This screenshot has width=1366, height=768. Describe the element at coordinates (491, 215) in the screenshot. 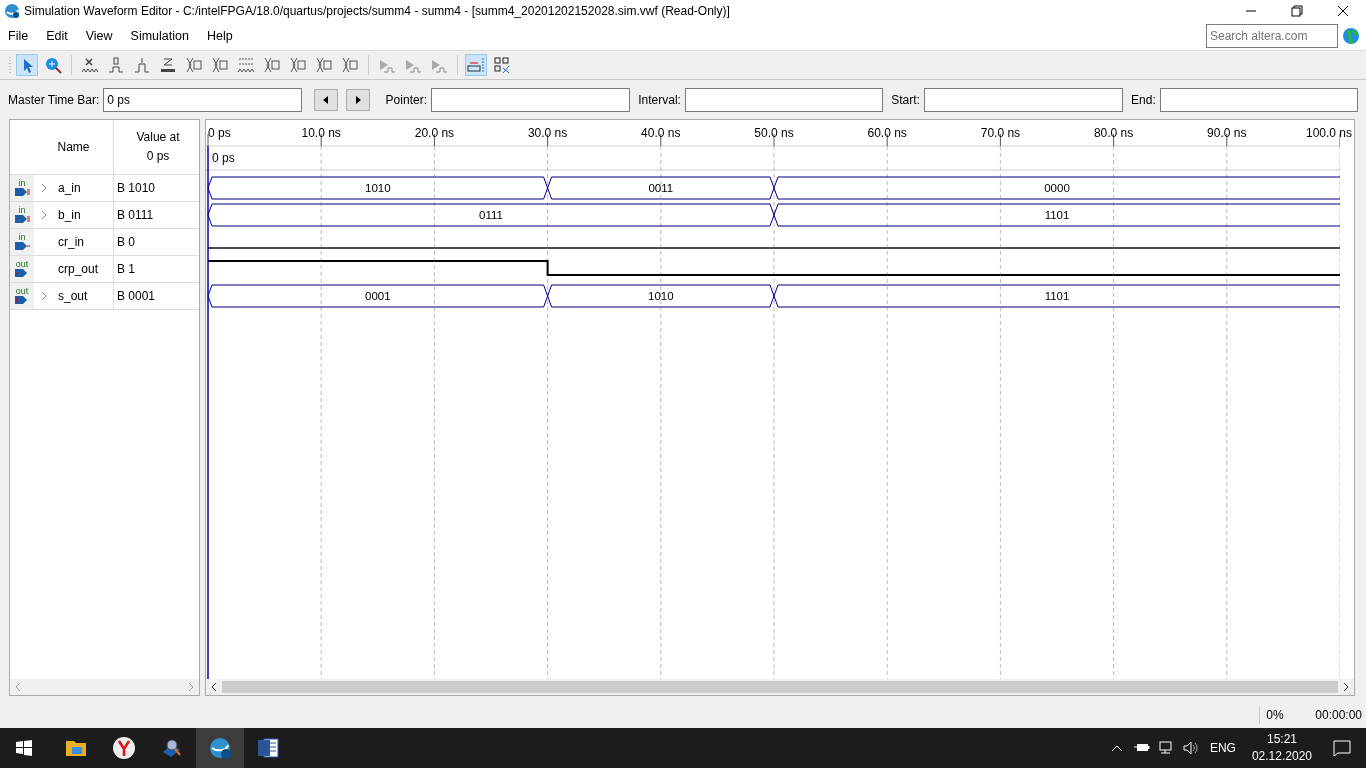

I see `bus-value-label: 0111` at that location.